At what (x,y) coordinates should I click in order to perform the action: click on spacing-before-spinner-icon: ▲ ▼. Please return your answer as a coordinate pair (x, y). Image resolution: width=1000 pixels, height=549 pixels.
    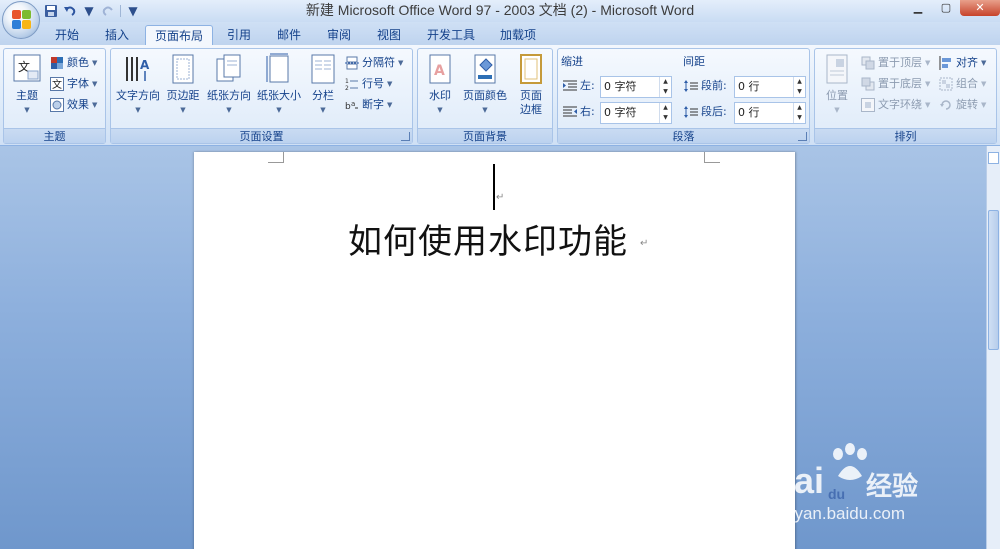
    Looking at the image, I should click on (799, 87).